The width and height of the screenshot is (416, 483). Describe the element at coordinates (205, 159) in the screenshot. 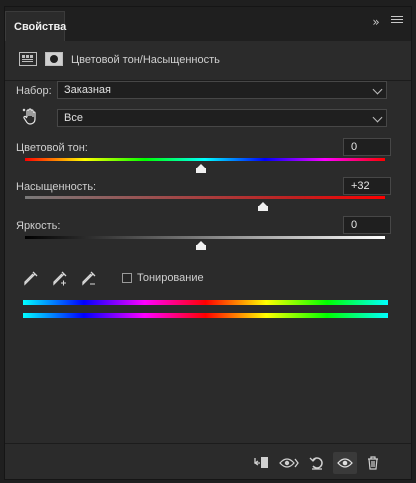

I see `hue-slider-track` at that location.